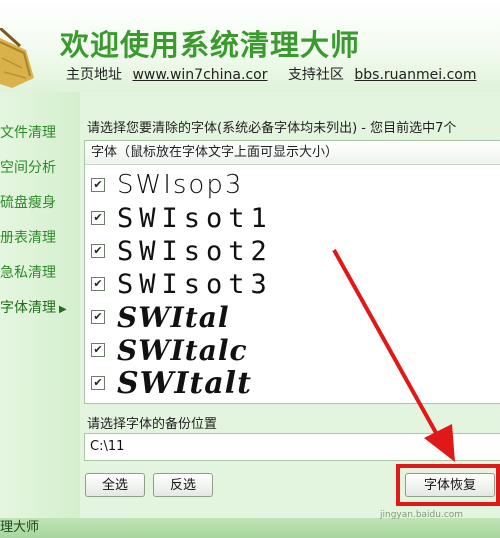 The width and height of the screenshot is (500, 538). Describe the element at coordinates (210, 45) in the screenshot. I see `app-title: 欢迎使用系统清理大师` at that location.